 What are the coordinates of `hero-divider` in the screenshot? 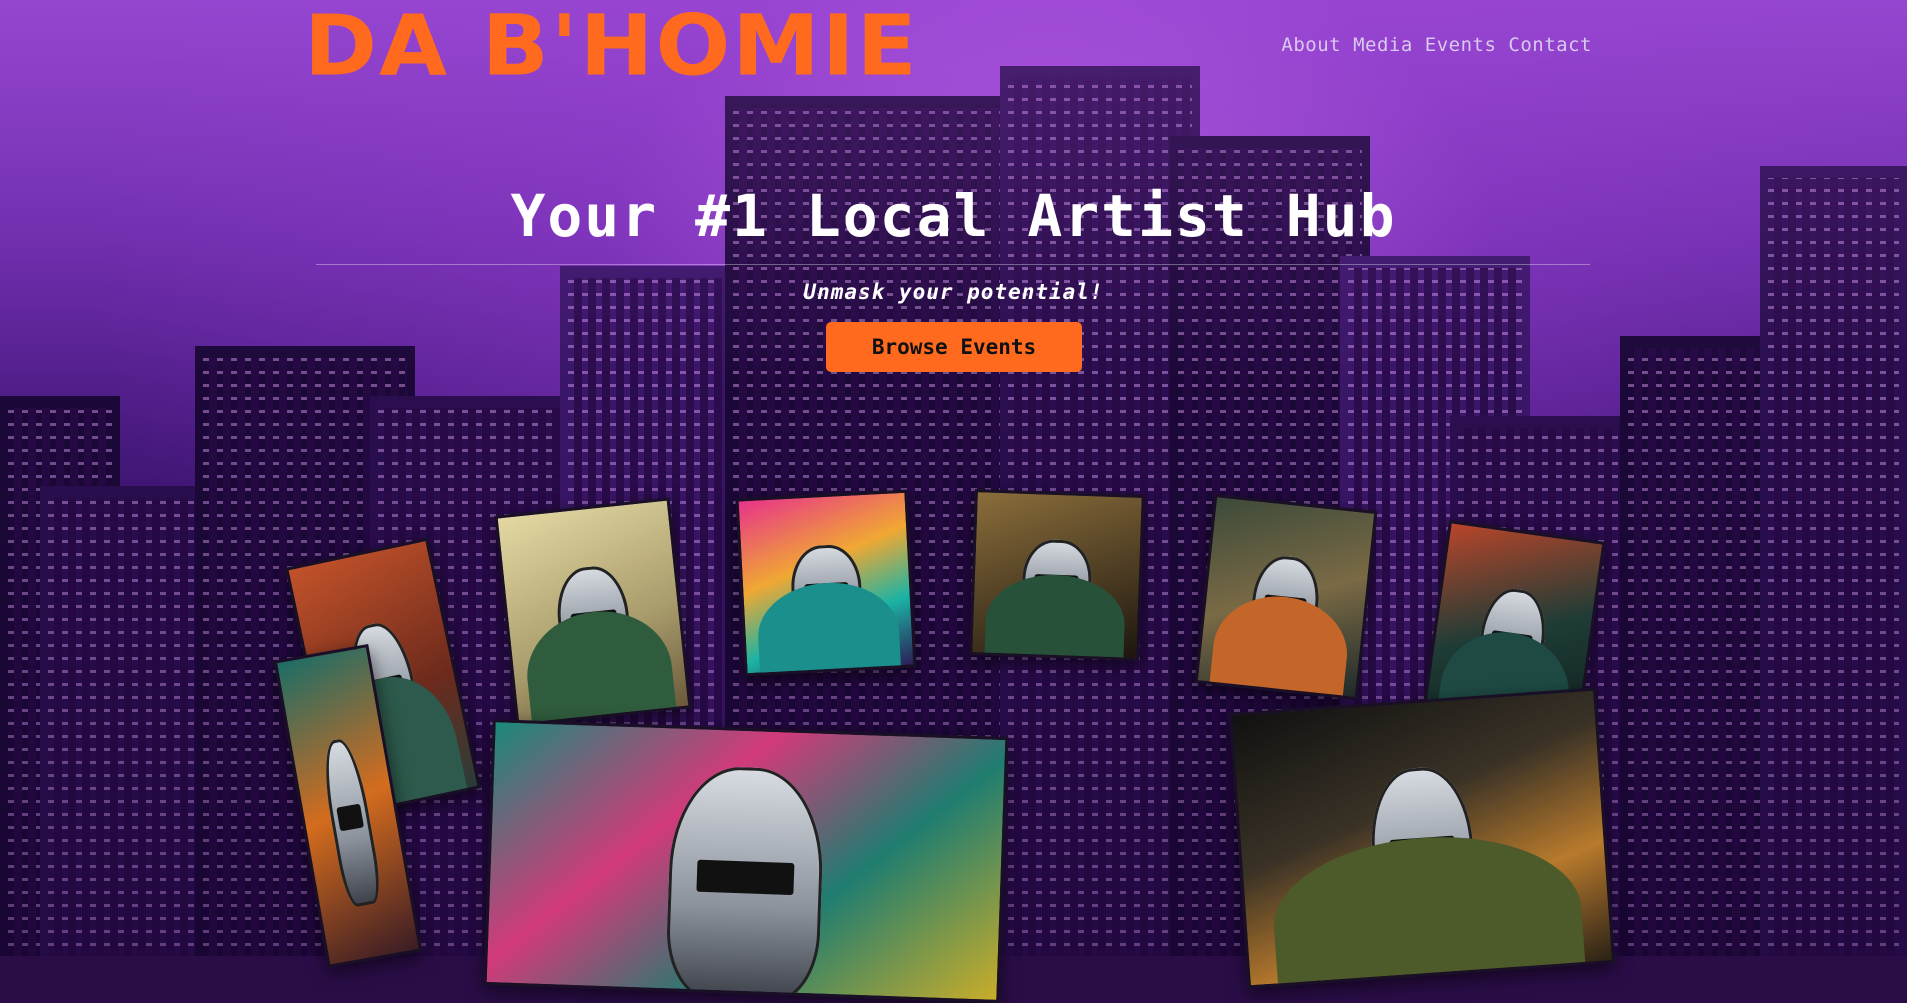 It's located at (953, 264).